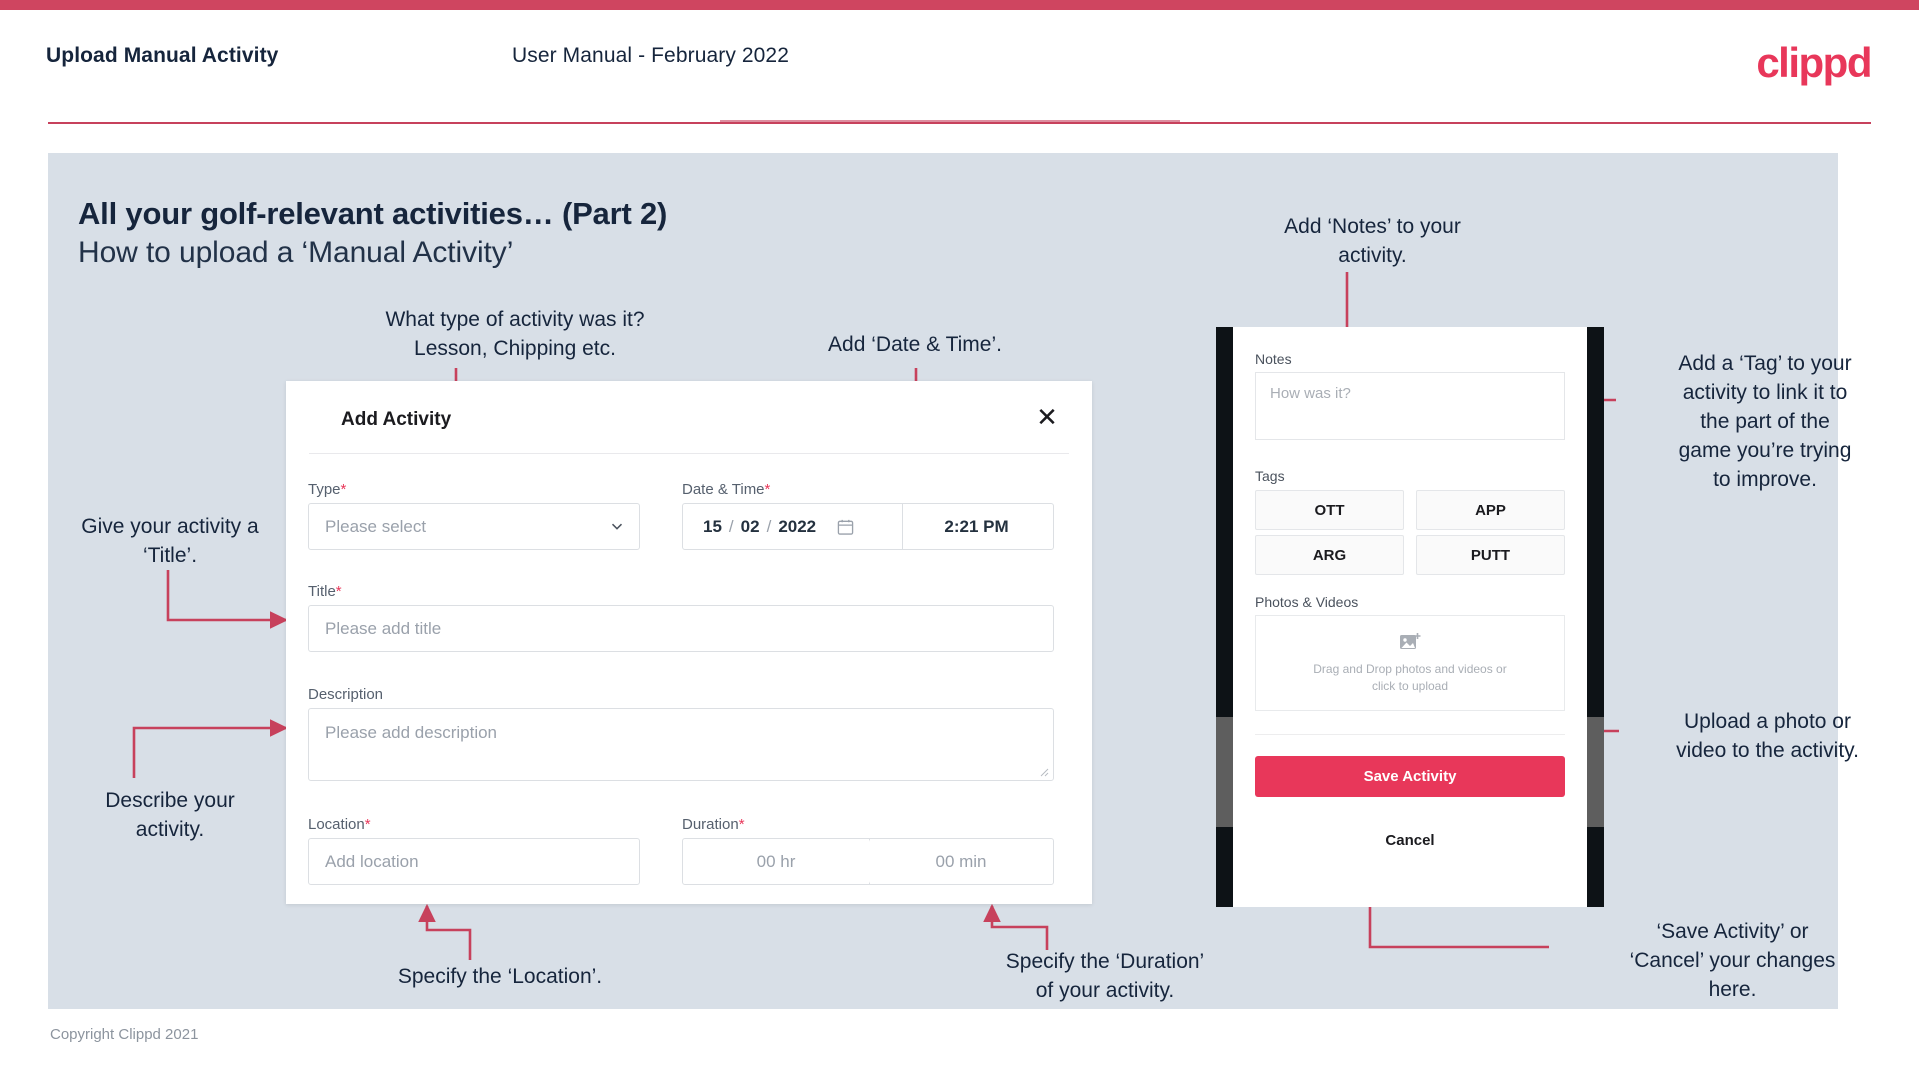 Image resolution: width=1919 pixels, height=1079 pixels. I want to click on annotation-notes: Add ‘Notes’ to your activity., so click(1372, 241).